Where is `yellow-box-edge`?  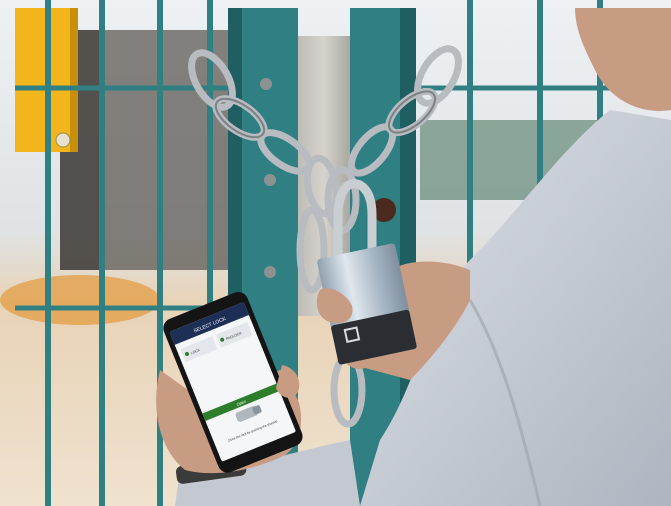
yellow-box-edge is located at coordinates (74, 80).